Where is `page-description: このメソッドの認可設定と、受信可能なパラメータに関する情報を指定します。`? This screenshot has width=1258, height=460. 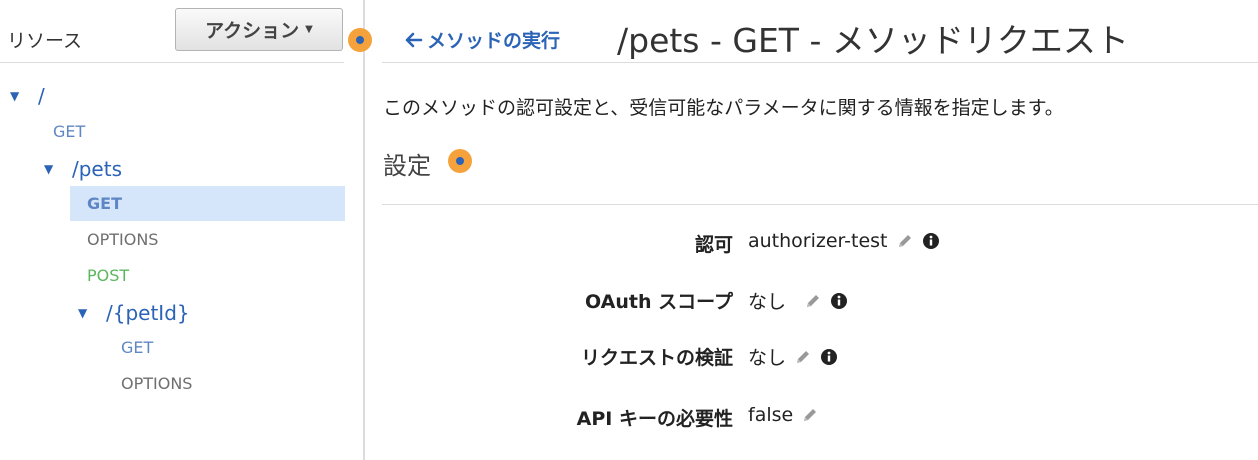
page-description: このメソッドの認可設定と、受信可能なパラメータに関する情報を指定します。 is located at coordinates (723, 108).